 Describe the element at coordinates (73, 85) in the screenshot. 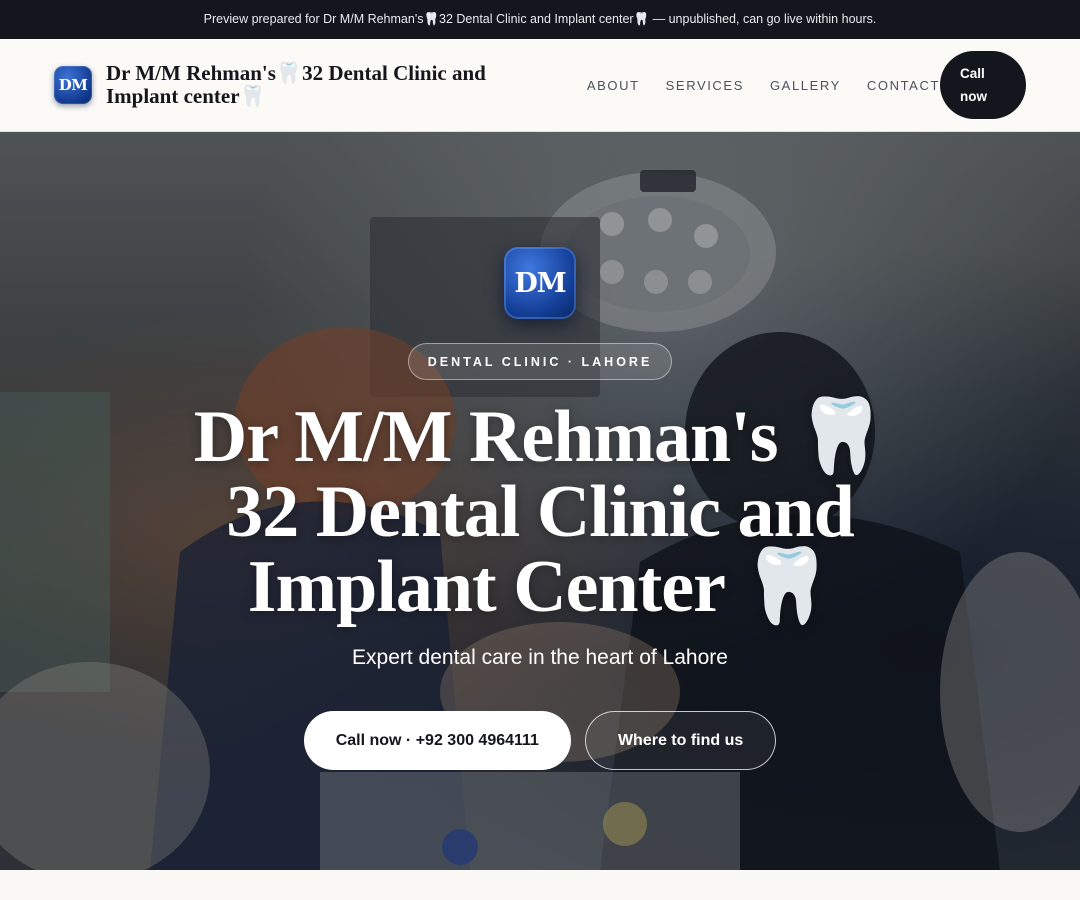

I see `logo-badge: DM` at that location.